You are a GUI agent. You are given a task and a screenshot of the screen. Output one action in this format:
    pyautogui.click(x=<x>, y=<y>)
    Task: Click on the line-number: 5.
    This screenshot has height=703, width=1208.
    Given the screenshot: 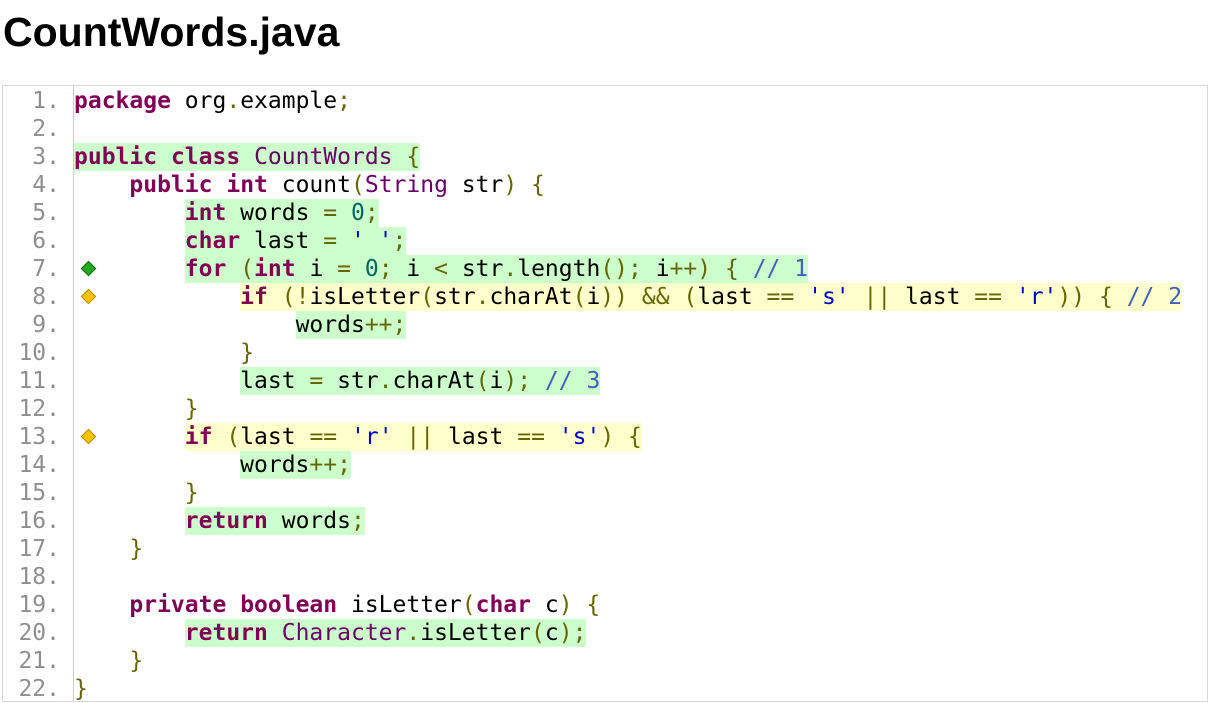 What is the action you would take?
    pyautogui.click(x=46, y=213)
    